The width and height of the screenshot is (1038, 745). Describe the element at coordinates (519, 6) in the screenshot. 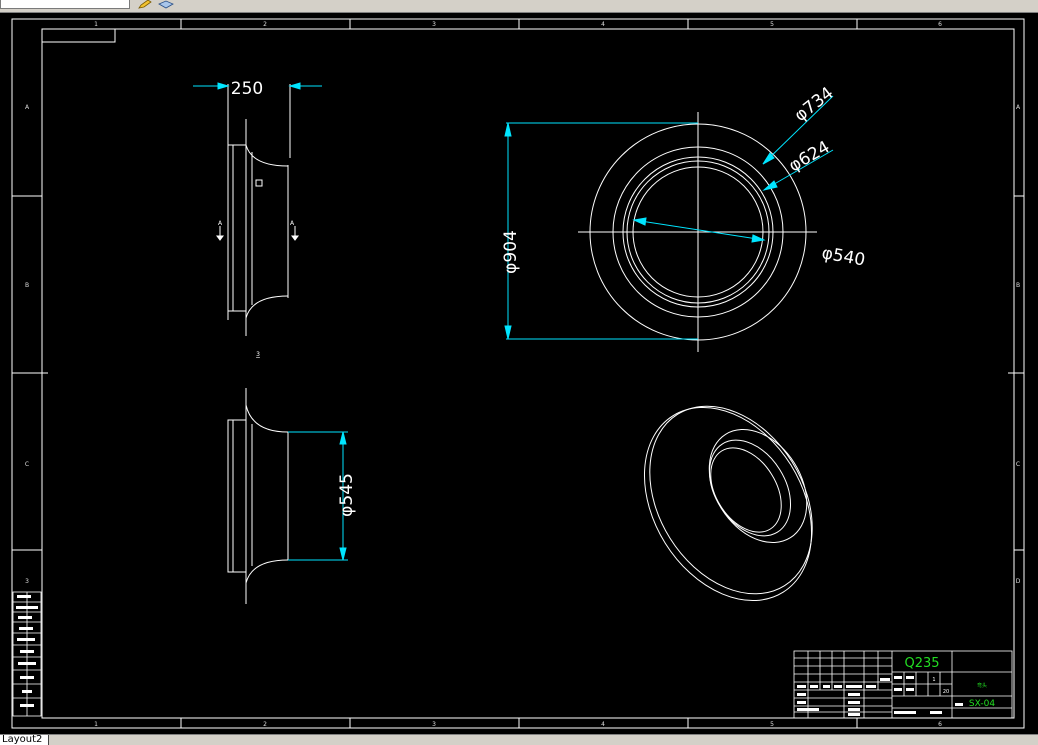

I see `toolbar-strip` at that location.